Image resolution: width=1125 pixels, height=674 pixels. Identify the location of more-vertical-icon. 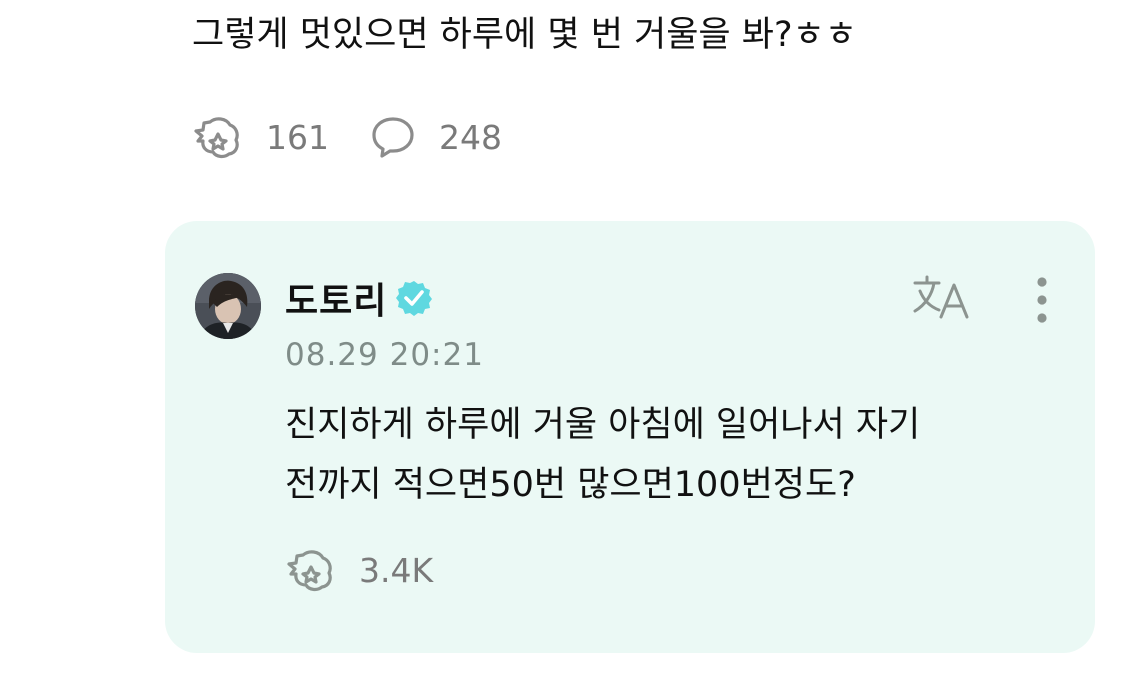
(1042, 300).